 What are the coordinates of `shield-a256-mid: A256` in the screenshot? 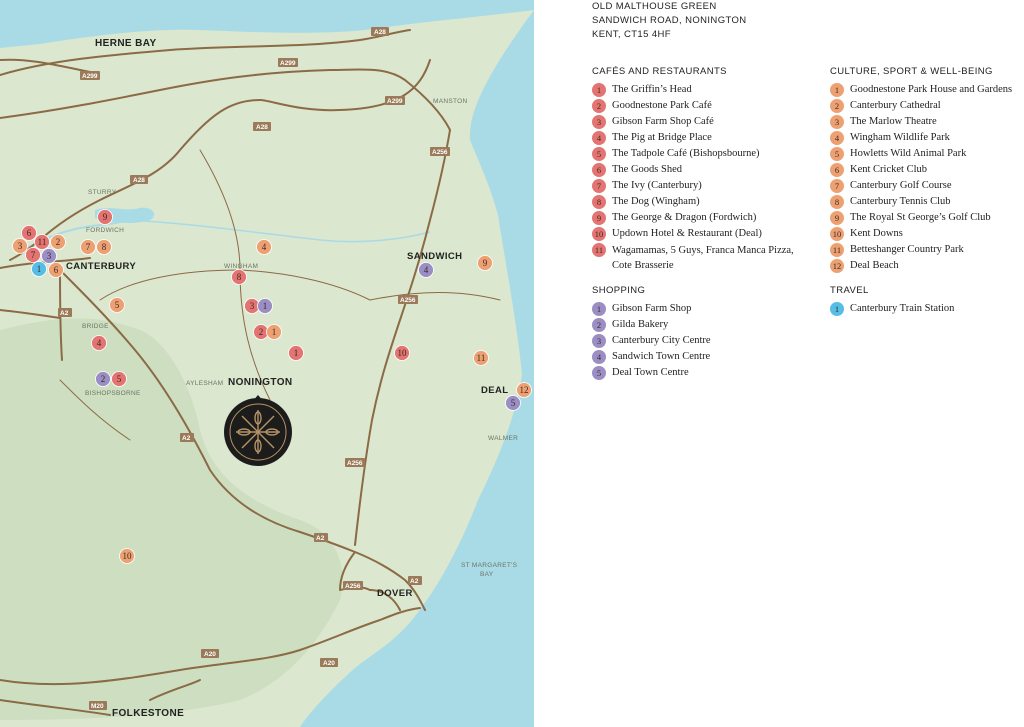 It's located at (408, 299).